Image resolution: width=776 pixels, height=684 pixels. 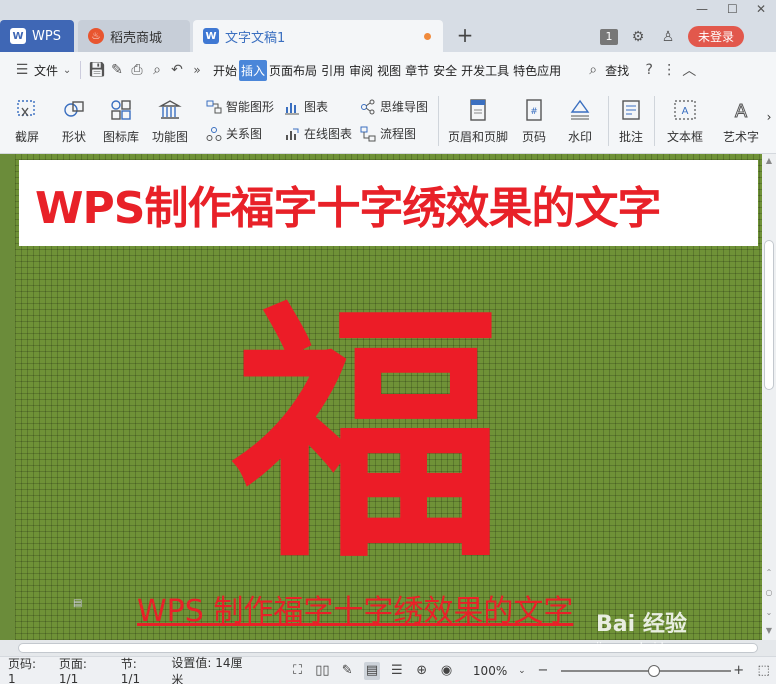 I want to click on fit-page-icon: ⬚, so click(x=763, y=671).